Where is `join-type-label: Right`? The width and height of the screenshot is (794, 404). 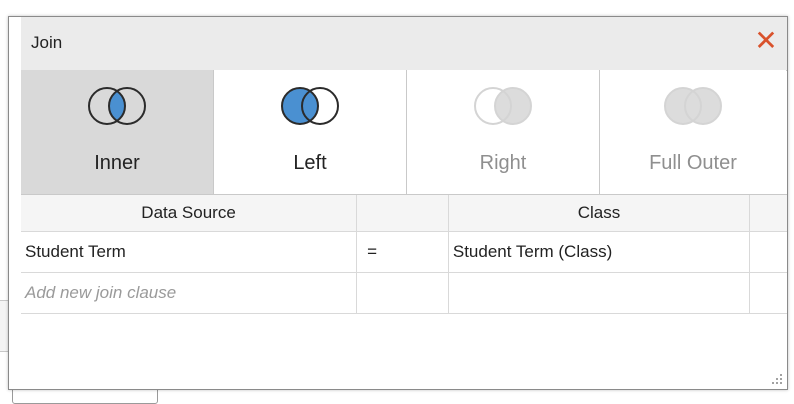 join-type-label: Right is located at coordinates (503, 163).